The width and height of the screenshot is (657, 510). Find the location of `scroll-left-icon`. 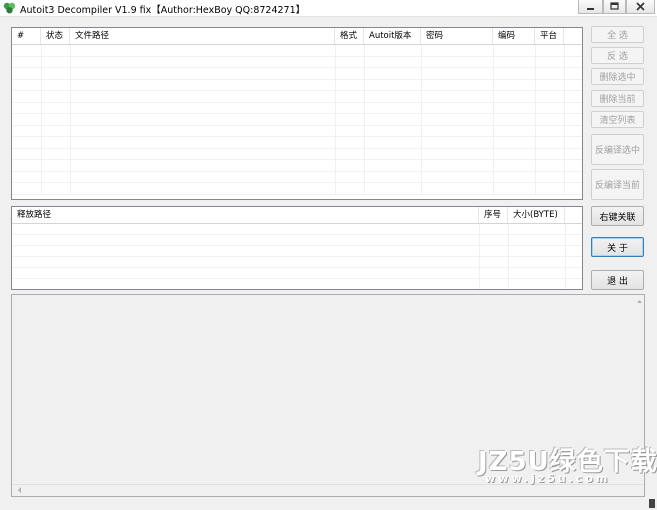

scroll-left-icon is located at coordinates (19, 490).